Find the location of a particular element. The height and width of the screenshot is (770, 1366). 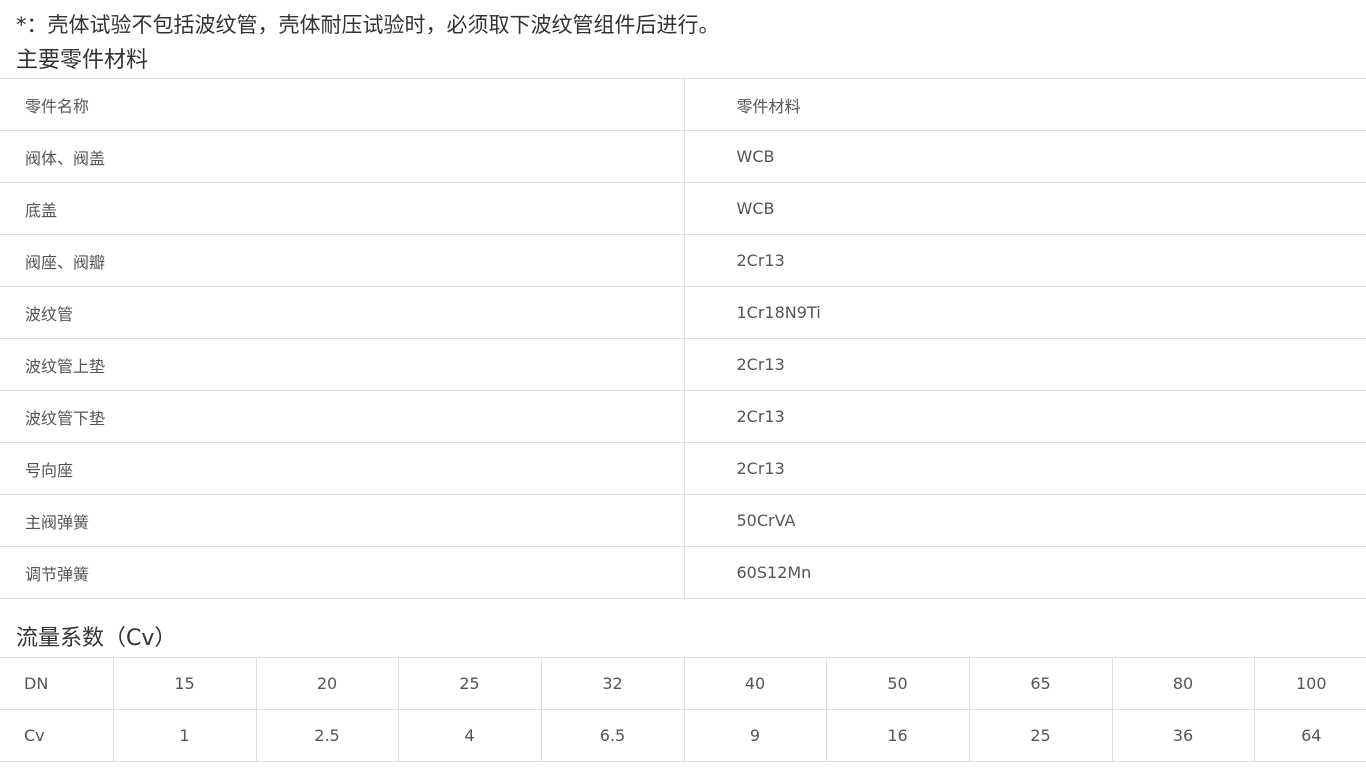

material-cell: 50CrVA is located at coordinates (1024, 520).